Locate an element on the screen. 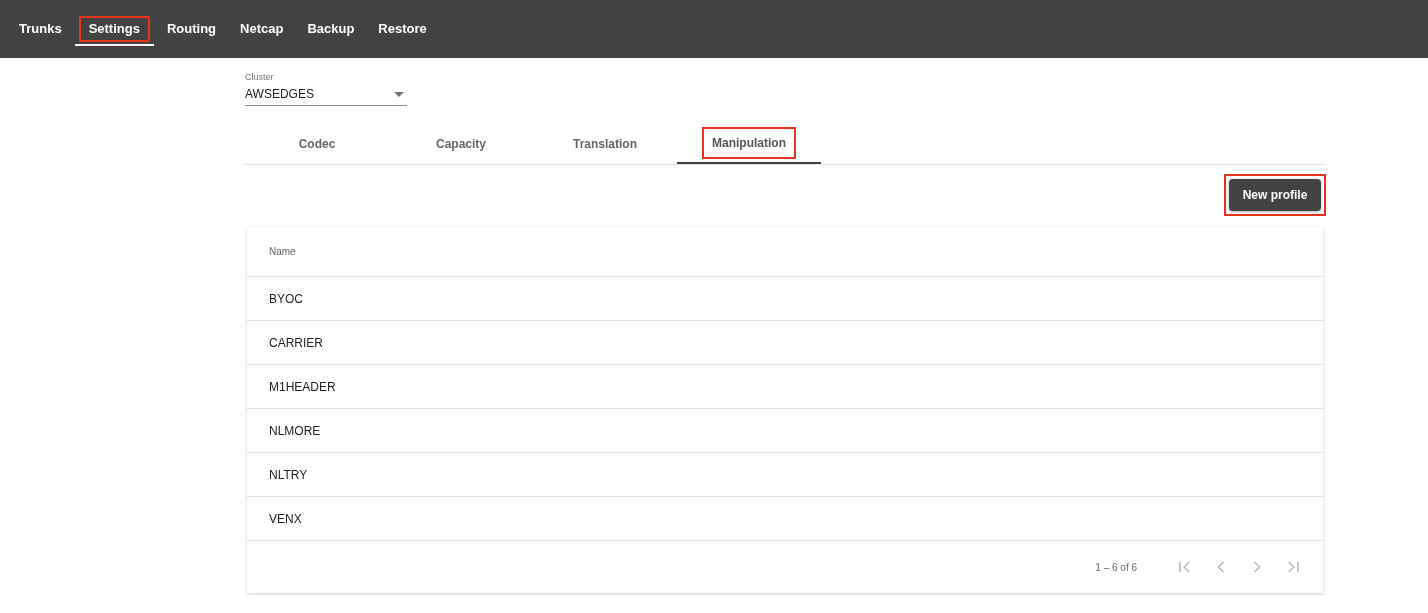 The height and width of the screenshot is (613, 1428). field-label: Cluster is located at coordinates (260, 77).